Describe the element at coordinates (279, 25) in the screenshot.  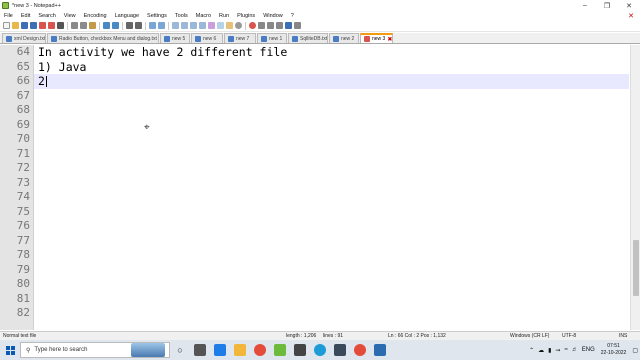
I see `run-macro-multiple-icon` at that location.